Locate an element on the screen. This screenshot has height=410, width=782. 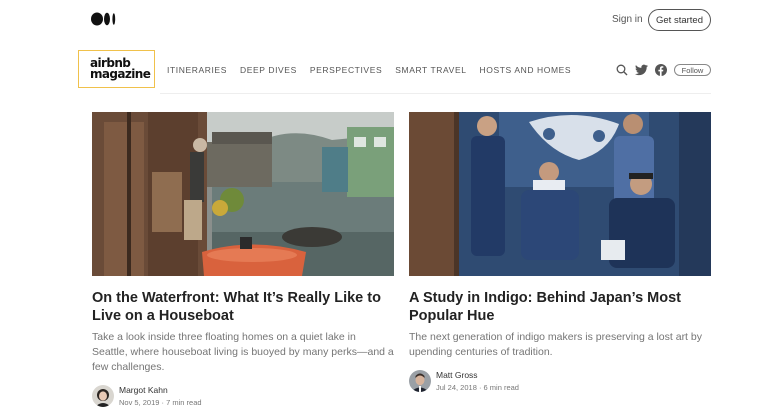
get-started-button: Get started is located at coordinates (679, 20).